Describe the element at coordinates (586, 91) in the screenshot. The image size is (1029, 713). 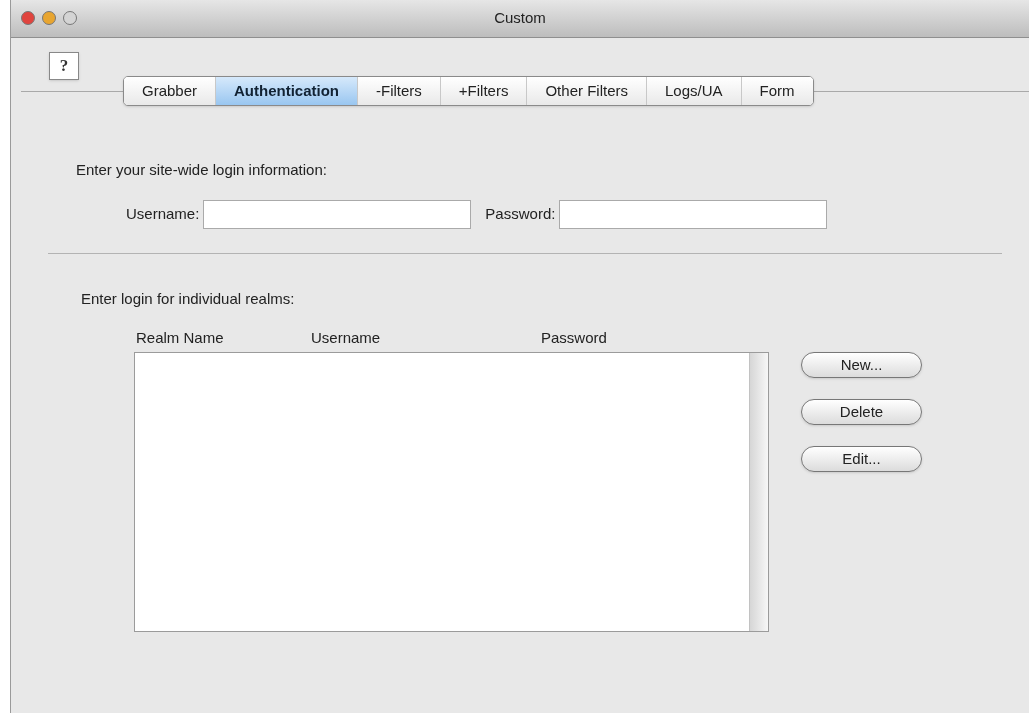
I see `tab: Other Filters` at that location.